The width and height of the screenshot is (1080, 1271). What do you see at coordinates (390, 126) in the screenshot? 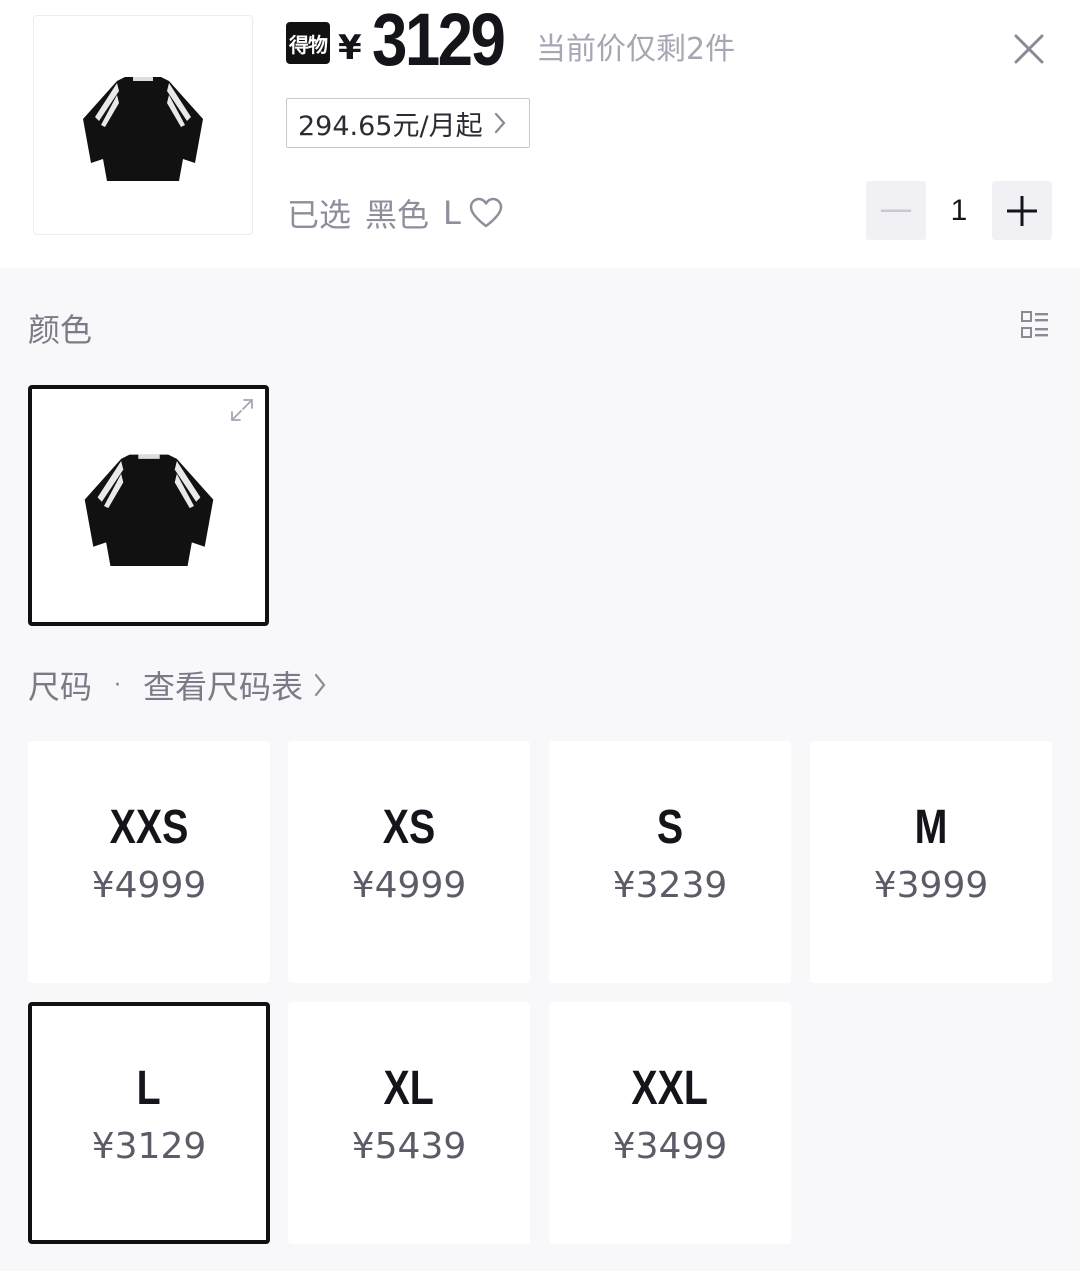
I see `installment-label: 294.65元/月起` at bounding box center [390, 126].